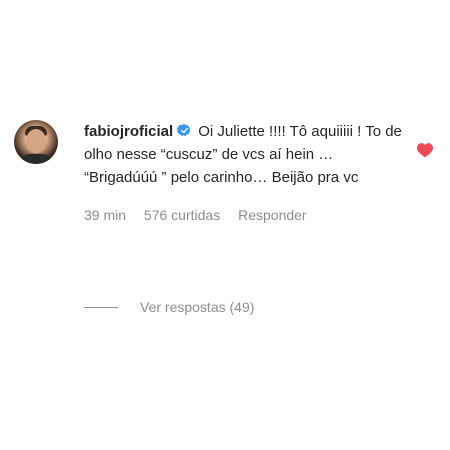 This screenshot has height=450, width=450. Describe the element at coordinates (101, 307) in the screenshot. I see `replies-divider-line` at that location.